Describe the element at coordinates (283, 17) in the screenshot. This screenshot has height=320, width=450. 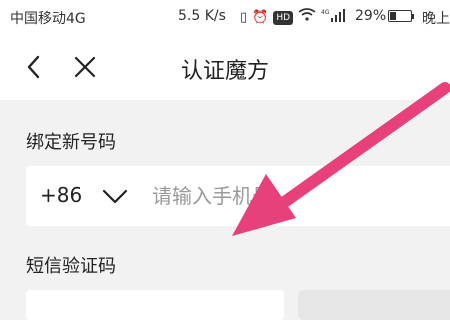
I see `hd-badge: HD` at that location.